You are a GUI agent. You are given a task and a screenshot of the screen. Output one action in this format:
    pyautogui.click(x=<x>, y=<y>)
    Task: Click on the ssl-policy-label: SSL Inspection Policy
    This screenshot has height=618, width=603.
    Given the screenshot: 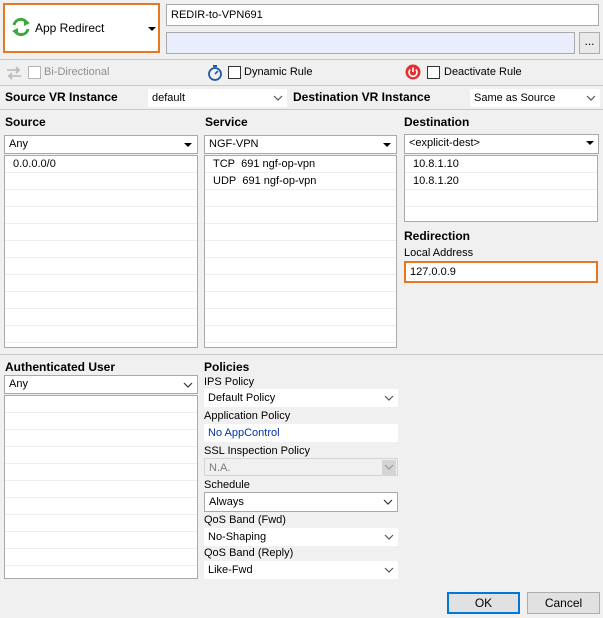 What is the action you would take?
    pyautogui.click(x=257, y=451)
    